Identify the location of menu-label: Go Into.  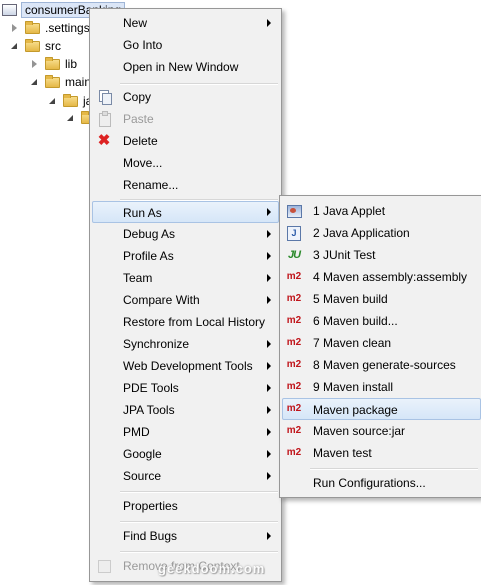
(143, 45).